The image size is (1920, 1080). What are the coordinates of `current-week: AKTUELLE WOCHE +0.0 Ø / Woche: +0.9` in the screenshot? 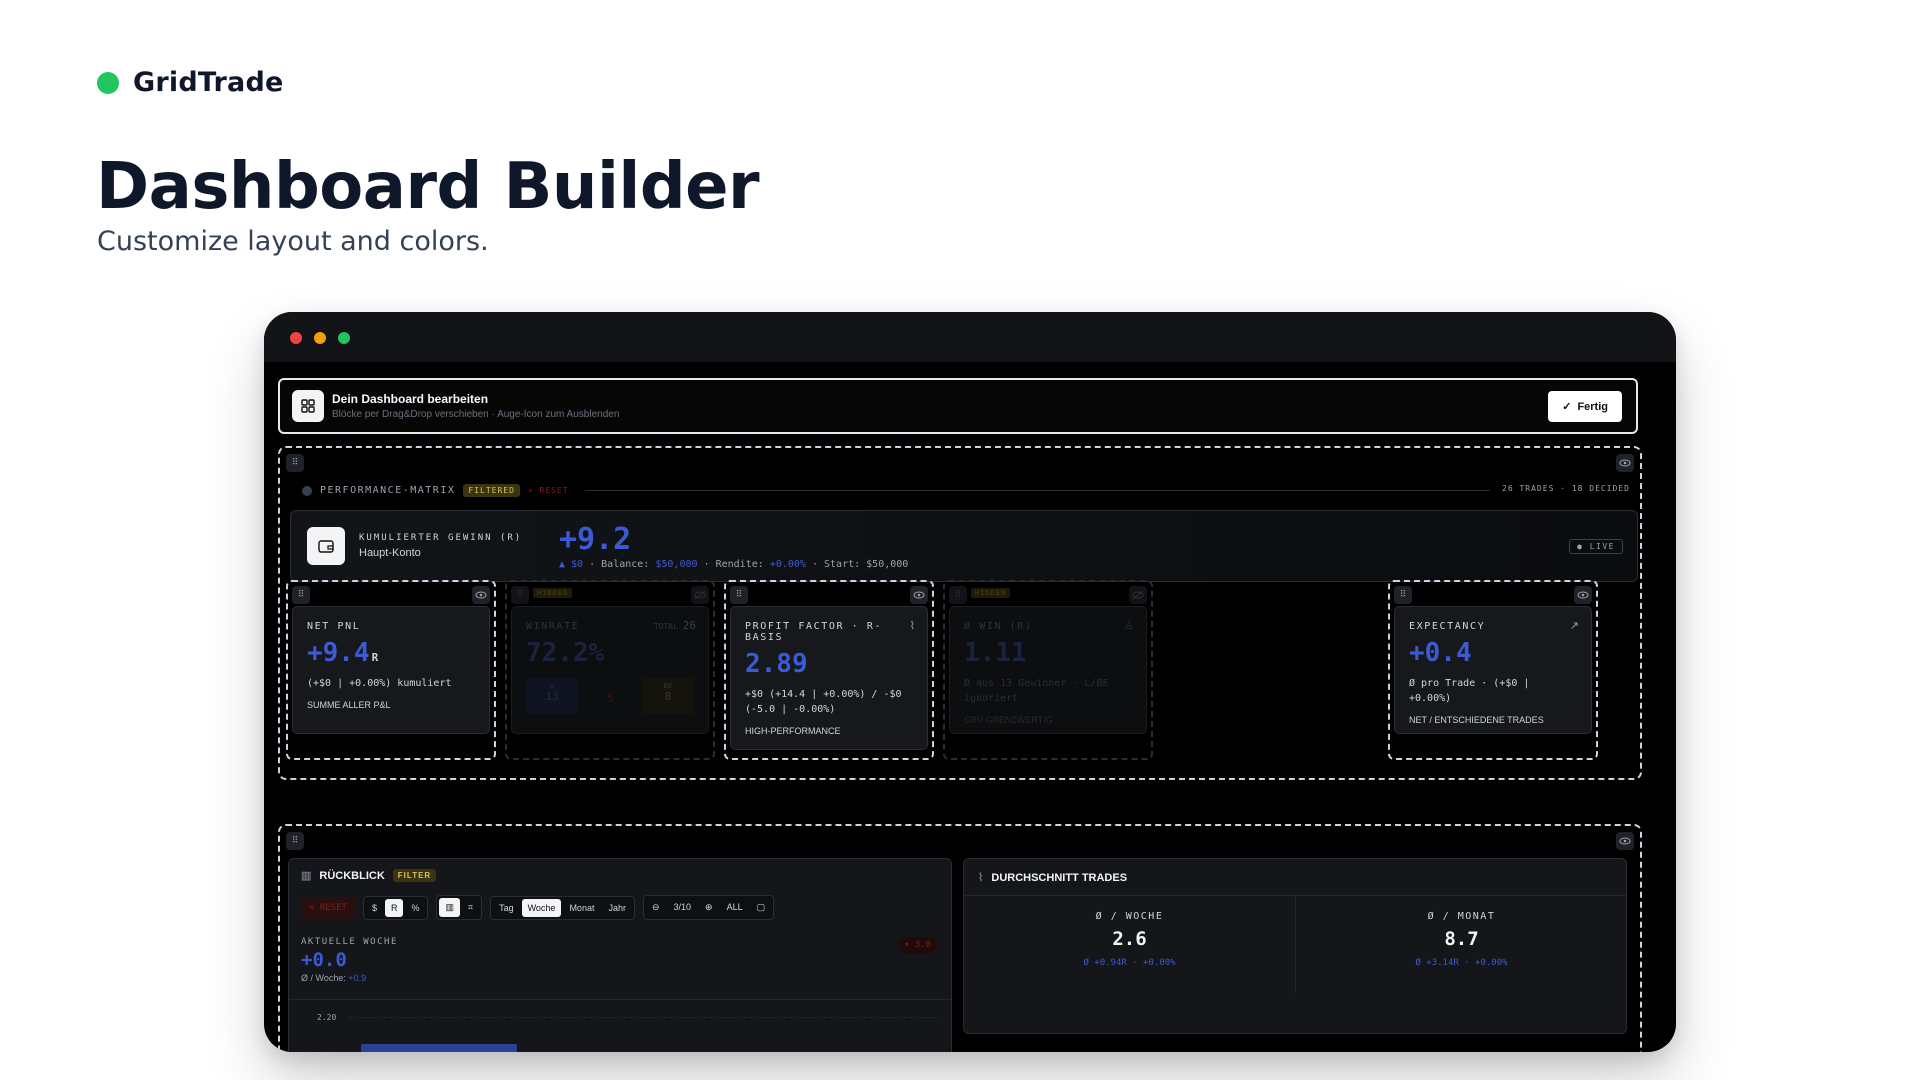 It's located at (349, 960).